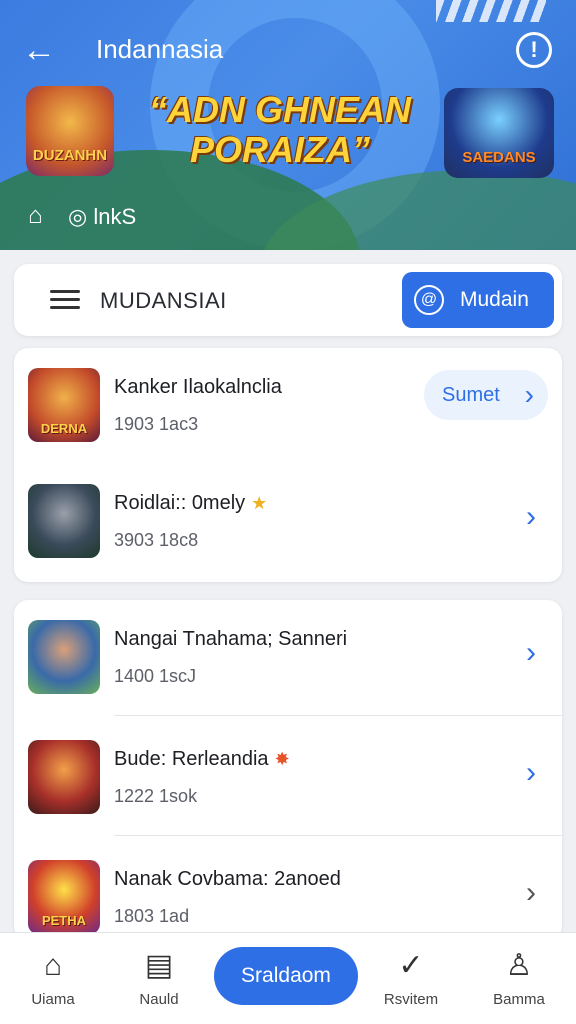 Image resolution: width=576 pixels, height=1024 pixels. I want to click on item-title: Roidlai:: 0mely ★, so click(190, 503).